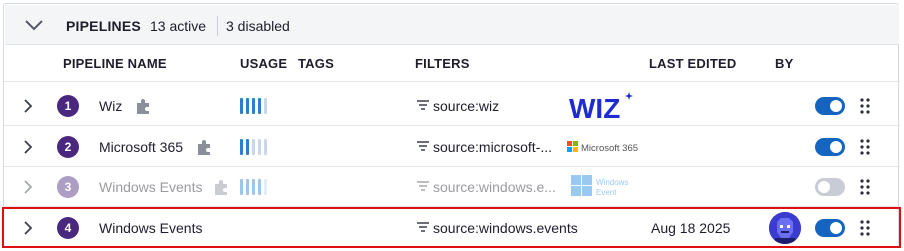  Describe the element at coordinates (784, 63) in the screenshot. I see `column-header-by: BY` at that location.